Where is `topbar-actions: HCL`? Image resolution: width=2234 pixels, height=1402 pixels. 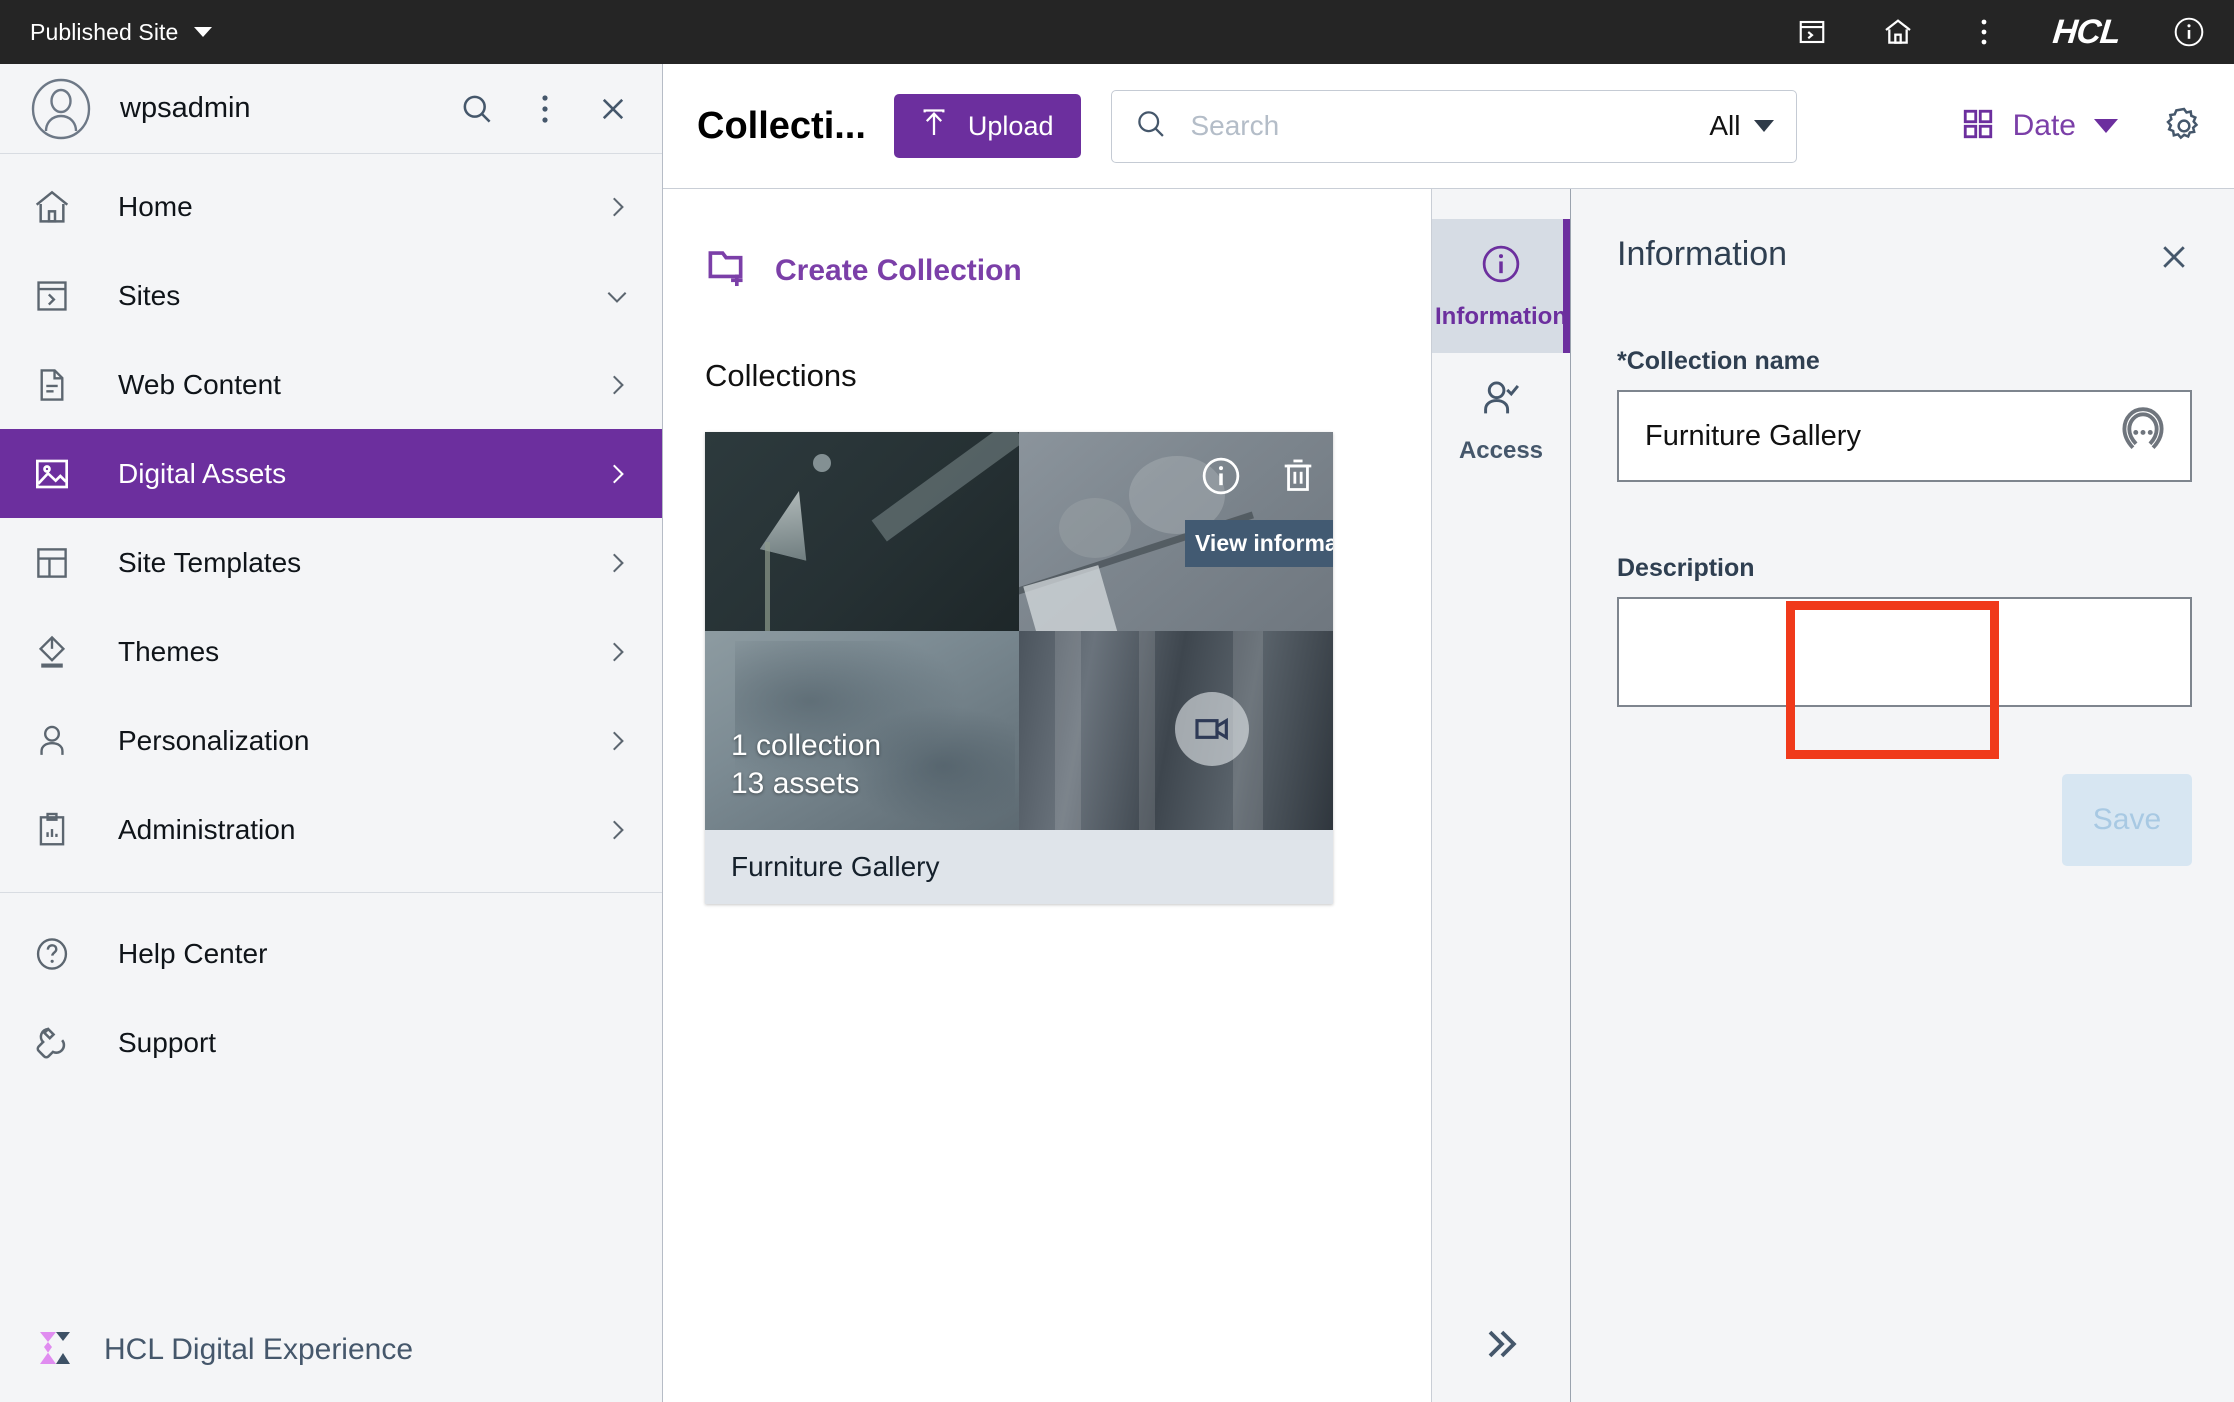 topbar-actions: HCL is located at coordinates (2000, 32).